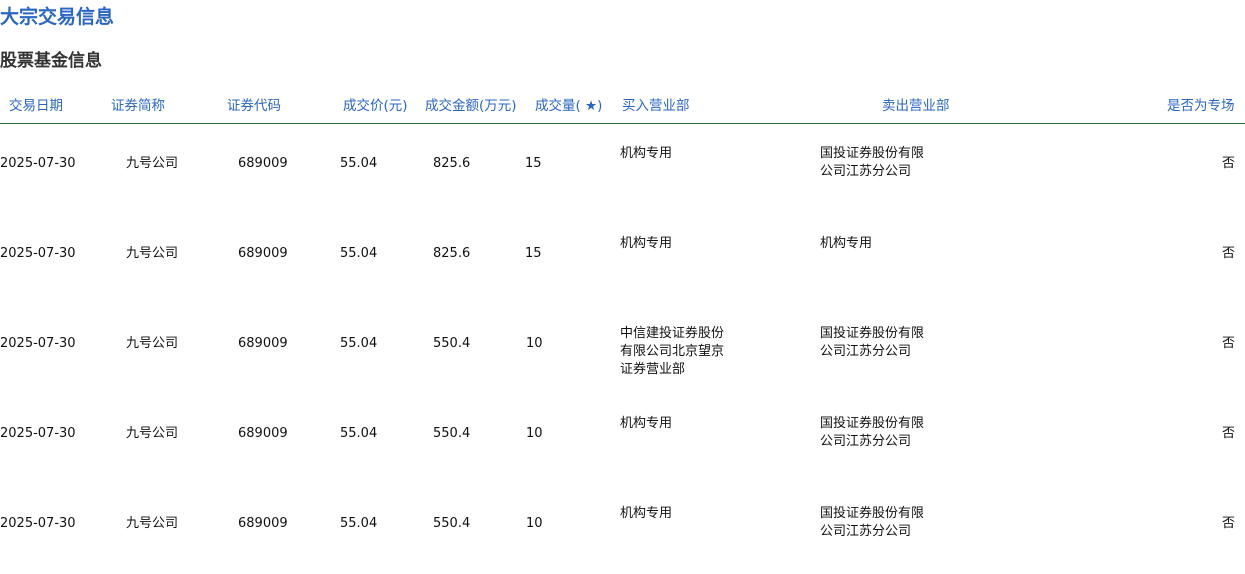 This screenshot has width=1245, height=574. I want to click on header-volume: 成交量( ★), so click(568, 106).